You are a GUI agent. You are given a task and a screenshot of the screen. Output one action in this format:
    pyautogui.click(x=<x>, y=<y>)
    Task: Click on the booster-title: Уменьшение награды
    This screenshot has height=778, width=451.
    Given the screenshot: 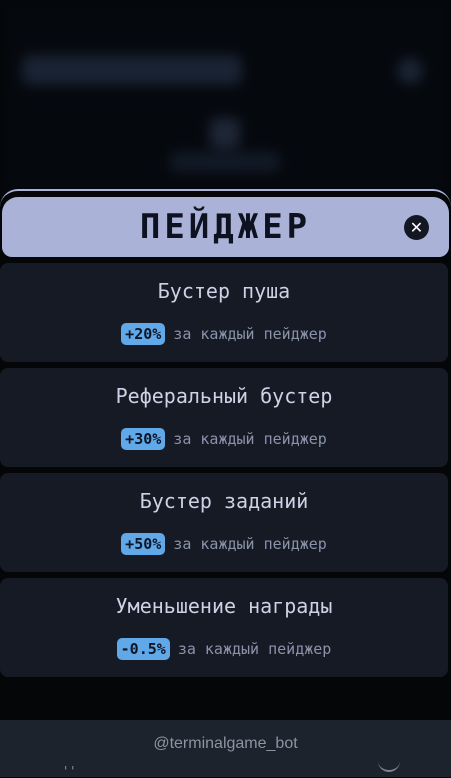 What is the action you would take?
    pyautogui.click(x=224, y=606)
    